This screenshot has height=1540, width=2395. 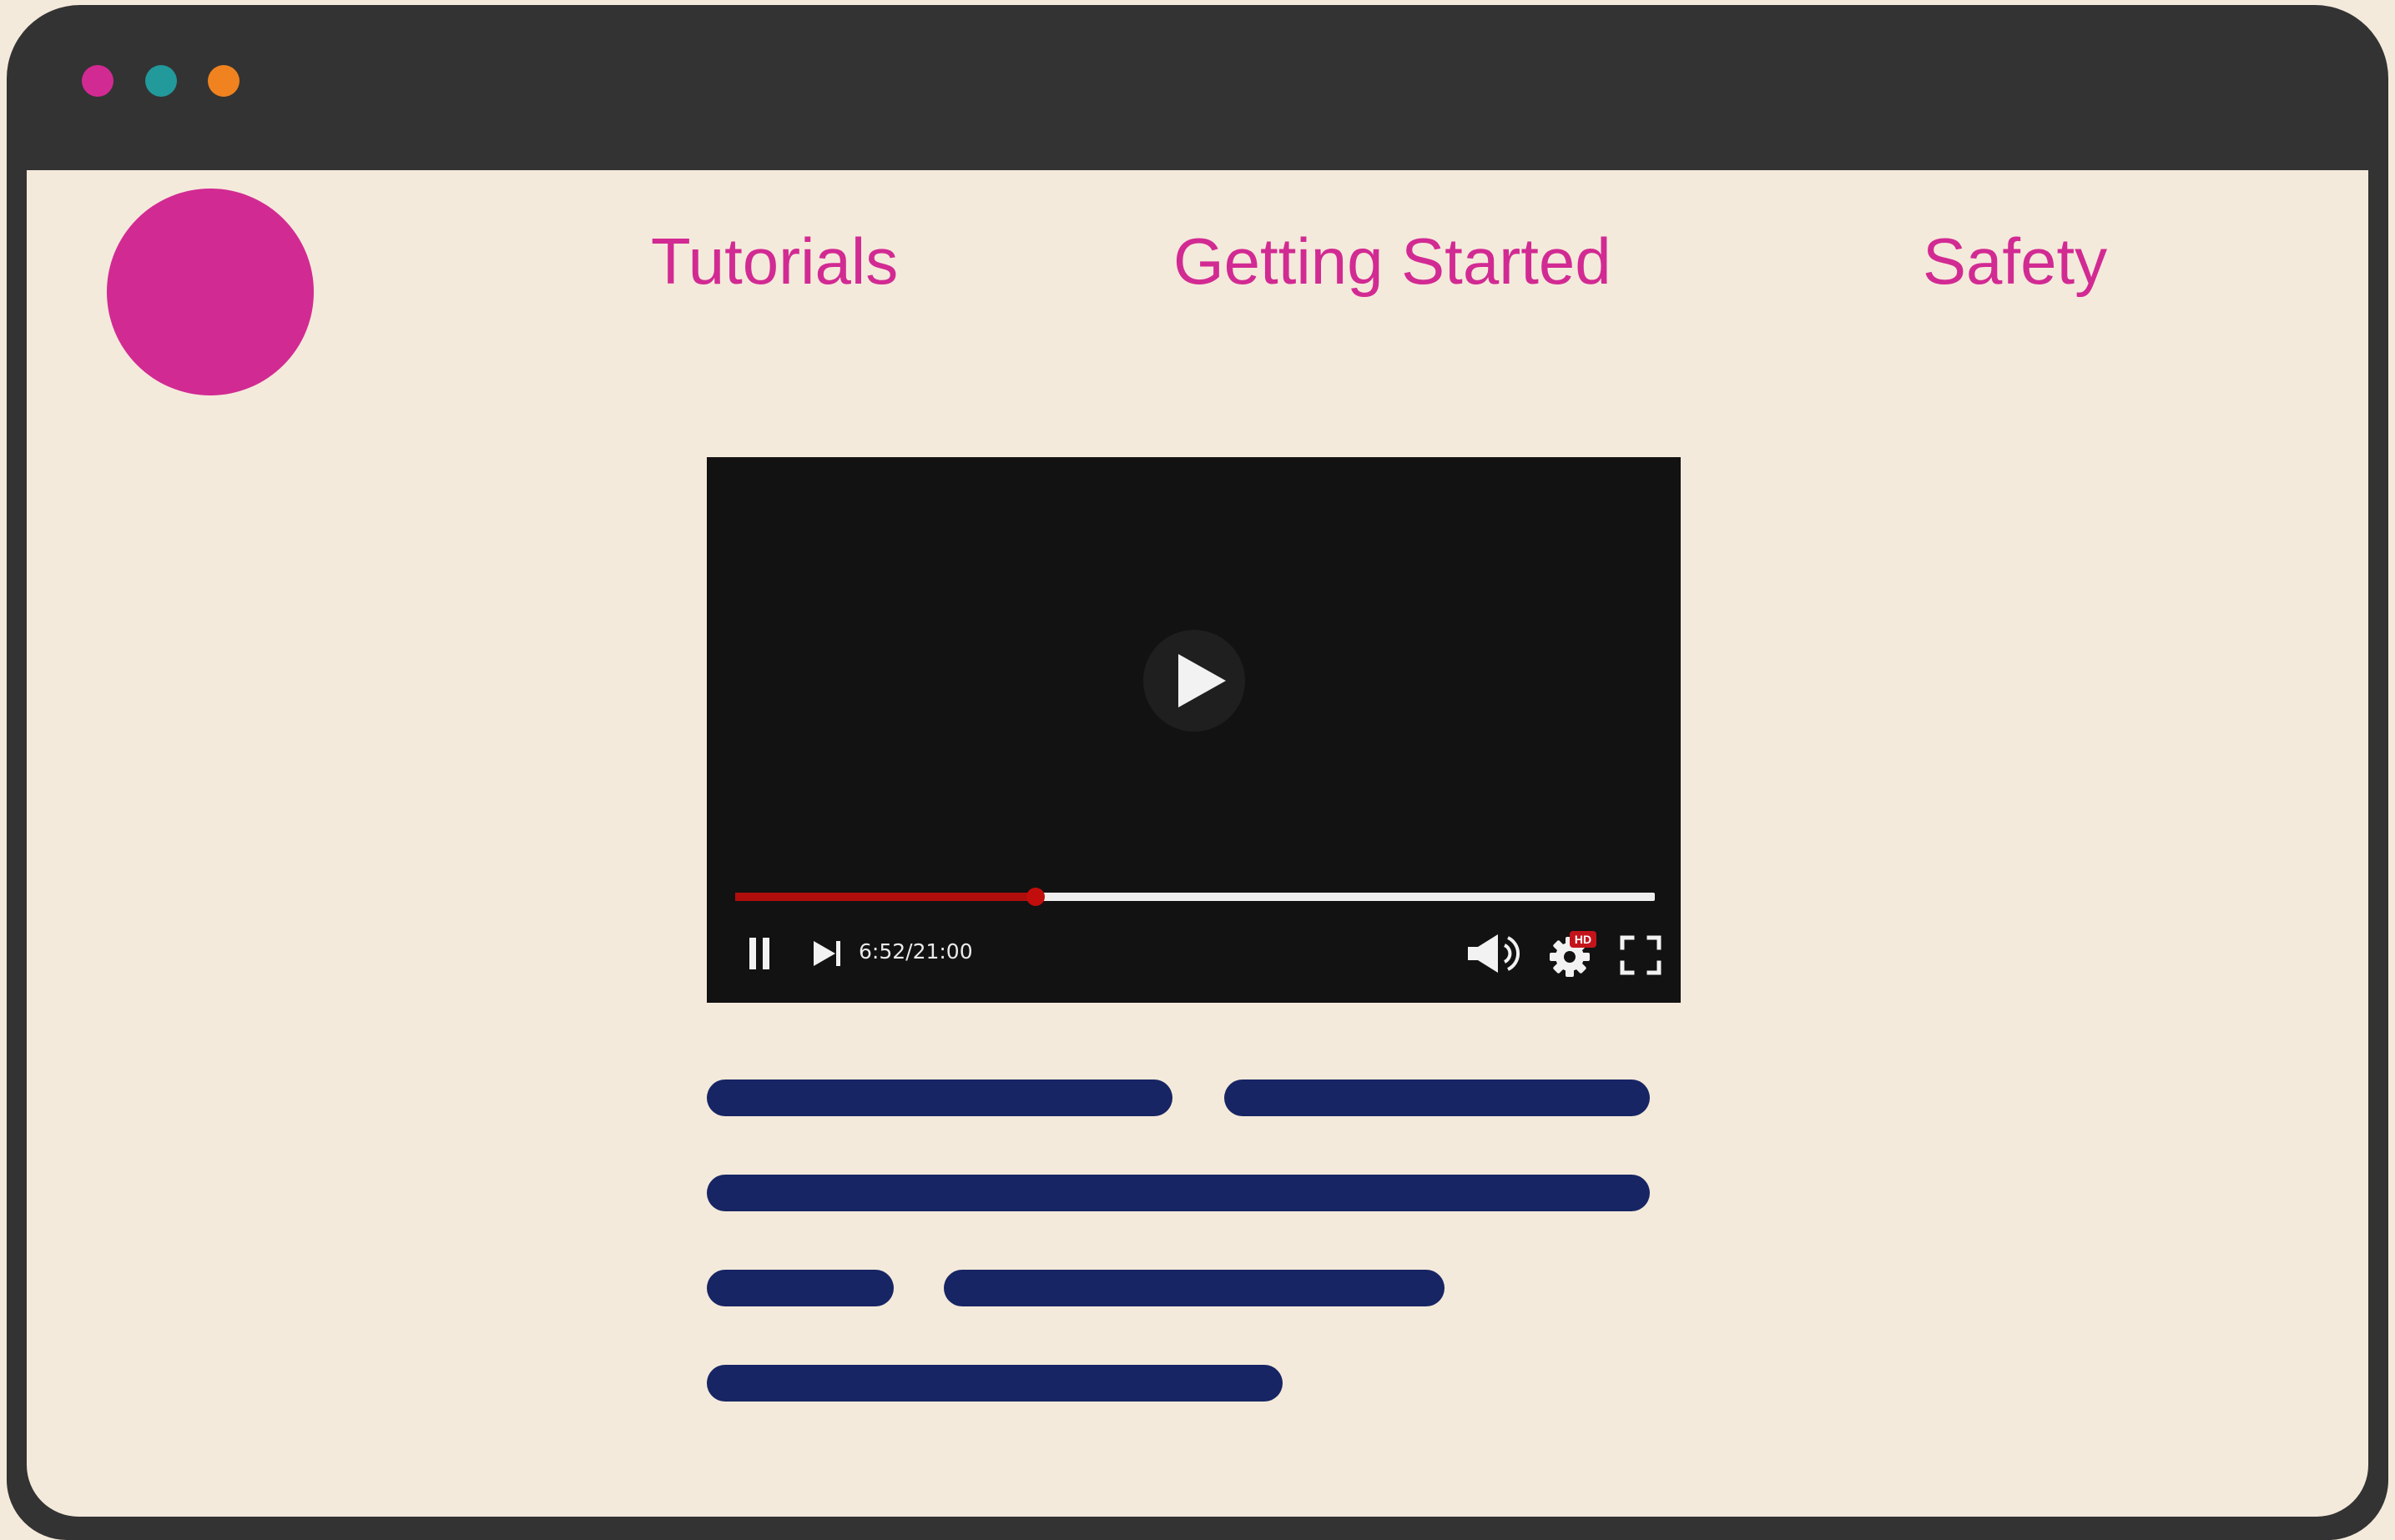 I want to click on progress-played, so click(x=886, y=897).